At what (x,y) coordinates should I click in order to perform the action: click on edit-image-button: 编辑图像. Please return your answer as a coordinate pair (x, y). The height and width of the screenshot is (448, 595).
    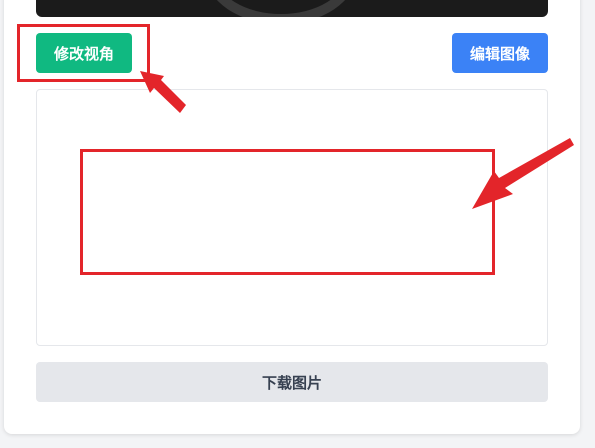
    Looking at the image, I should click on (500, 53).